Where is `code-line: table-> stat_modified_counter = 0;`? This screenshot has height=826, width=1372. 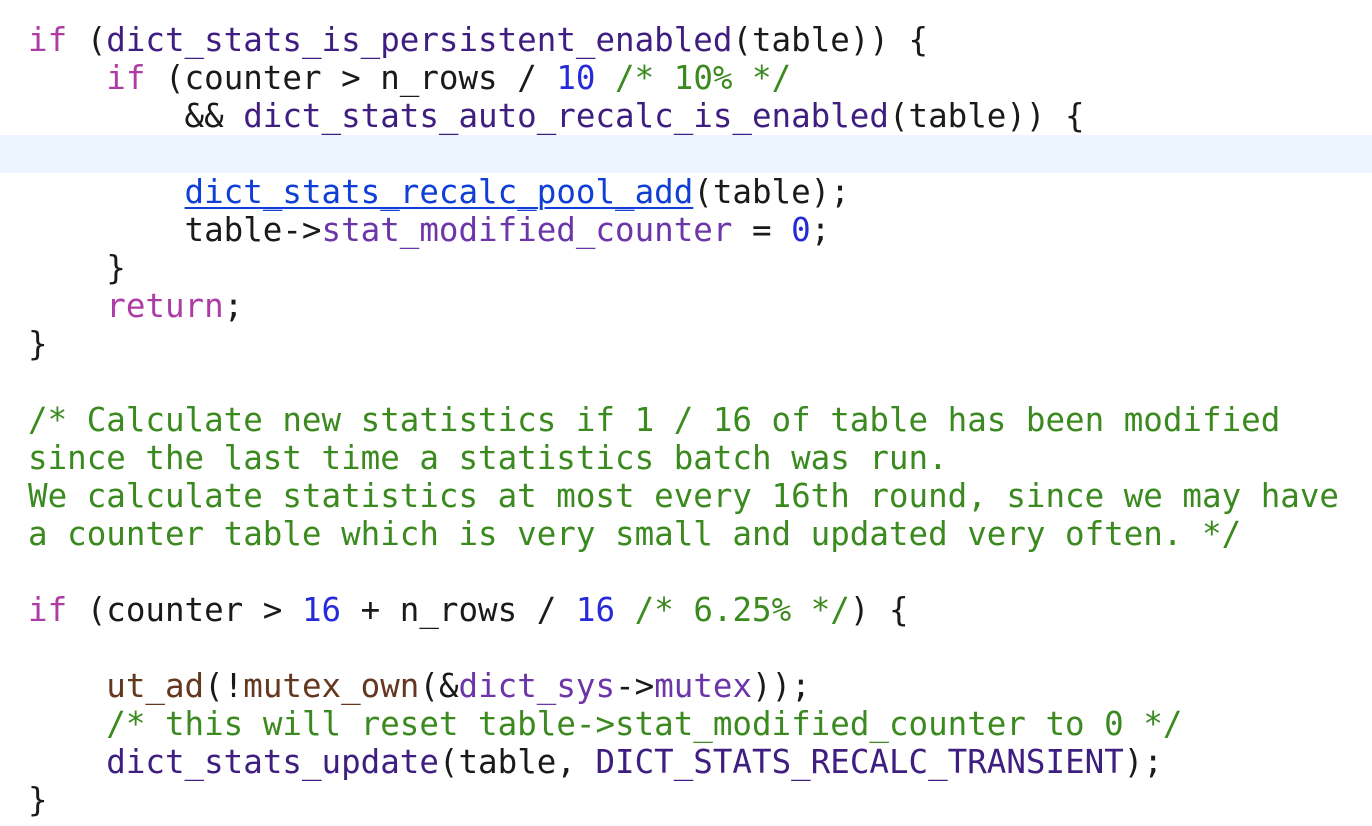
code-line: table-> stat_modified_counter = 0; is located at coordinates (429, 230).